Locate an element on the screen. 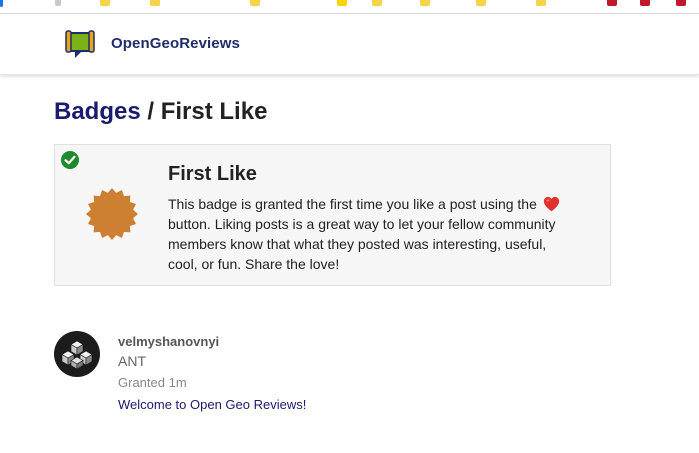 The width and height of the screenshot is (699, 453). heart-icon is located at coordinates (551, 204).